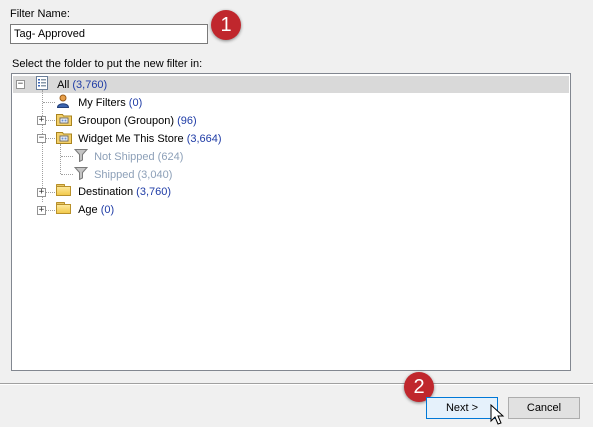 This screenshot has width=593, height=427. Describe the element at coordinates (88, 210) in the screenshot. I see `tree-node-label: Age` at that location.